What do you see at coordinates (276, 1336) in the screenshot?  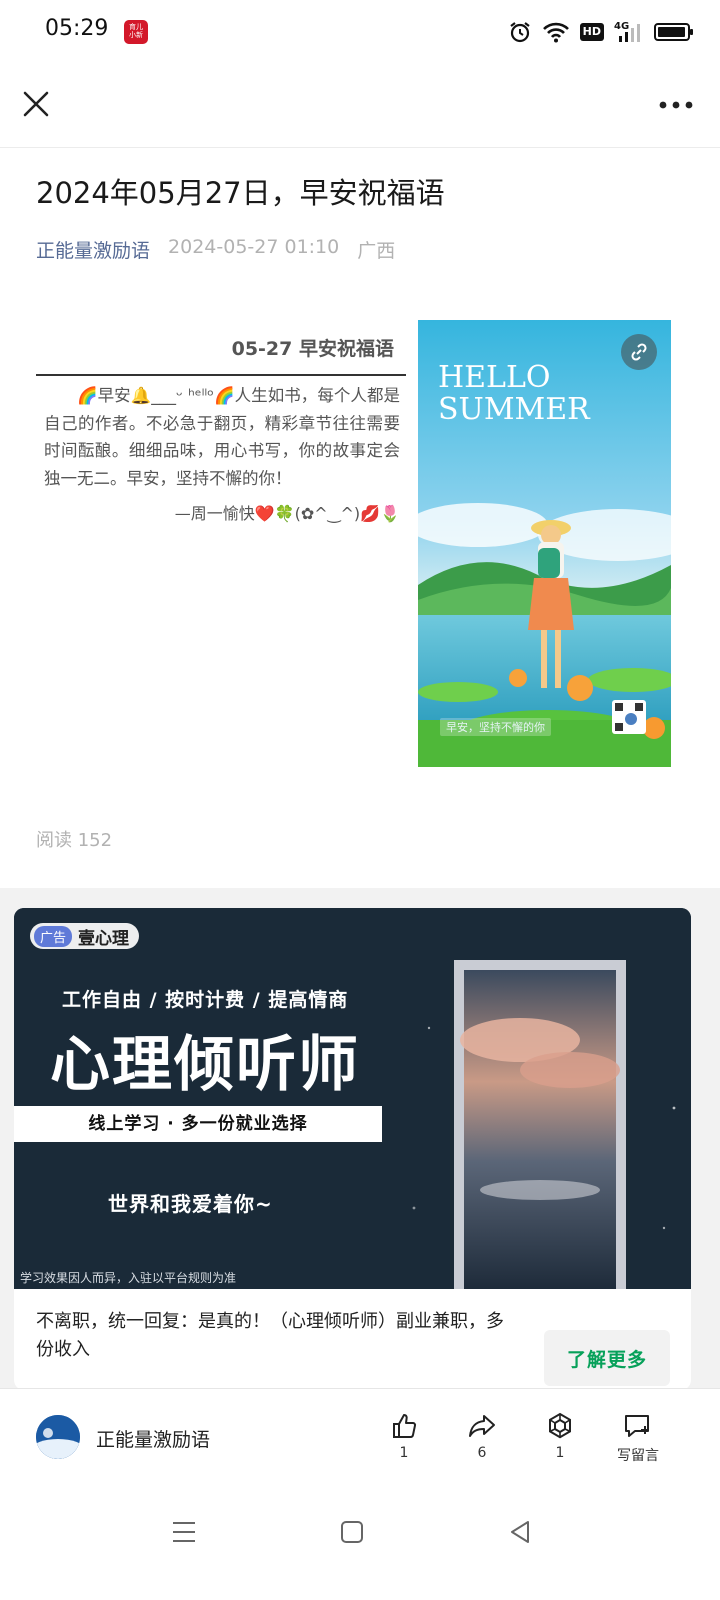 I see `ad-description: 不离职，统一回复：是真的！（心理倾听师）副业兼职，多份收入` at bounding box center [276, 1336].